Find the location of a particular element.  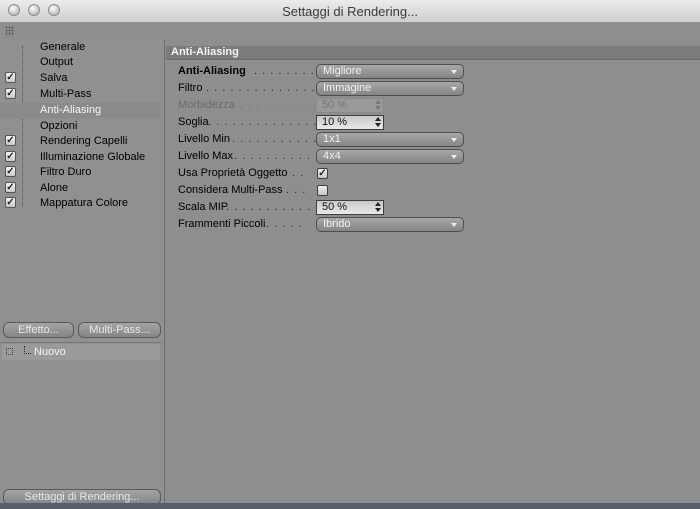

param-row-considera-multi-pass: Considera Multi-Pass . . . is located at coordinates (323, 190).